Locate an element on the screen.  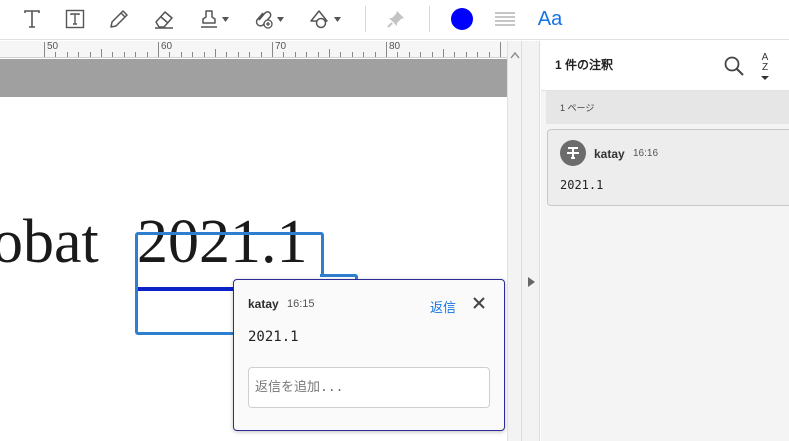
scroll-up-icon is located at coordinates (515, 55).